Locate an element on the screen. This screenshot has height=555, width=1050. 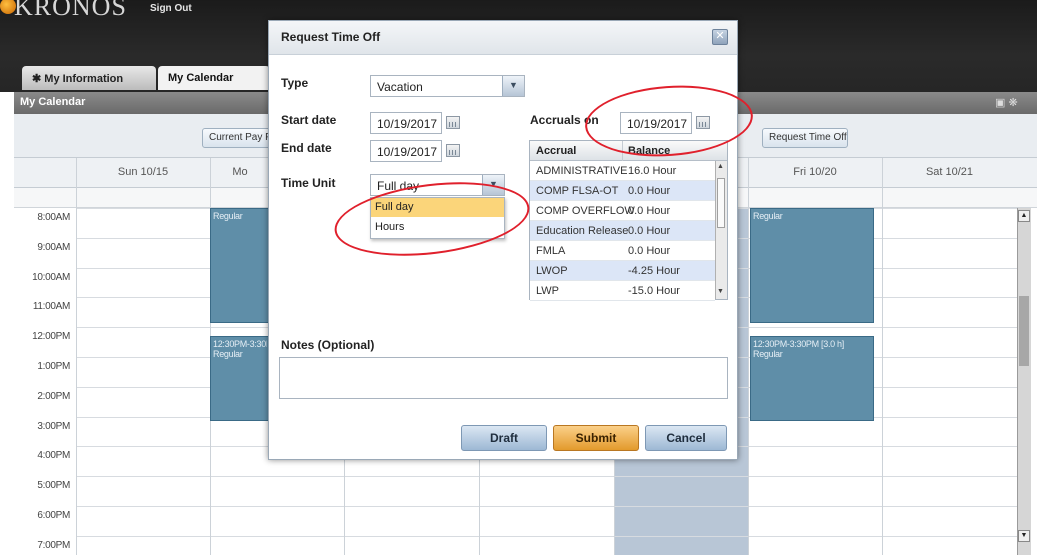
notes-textarea is located at coordinates (503, 378).